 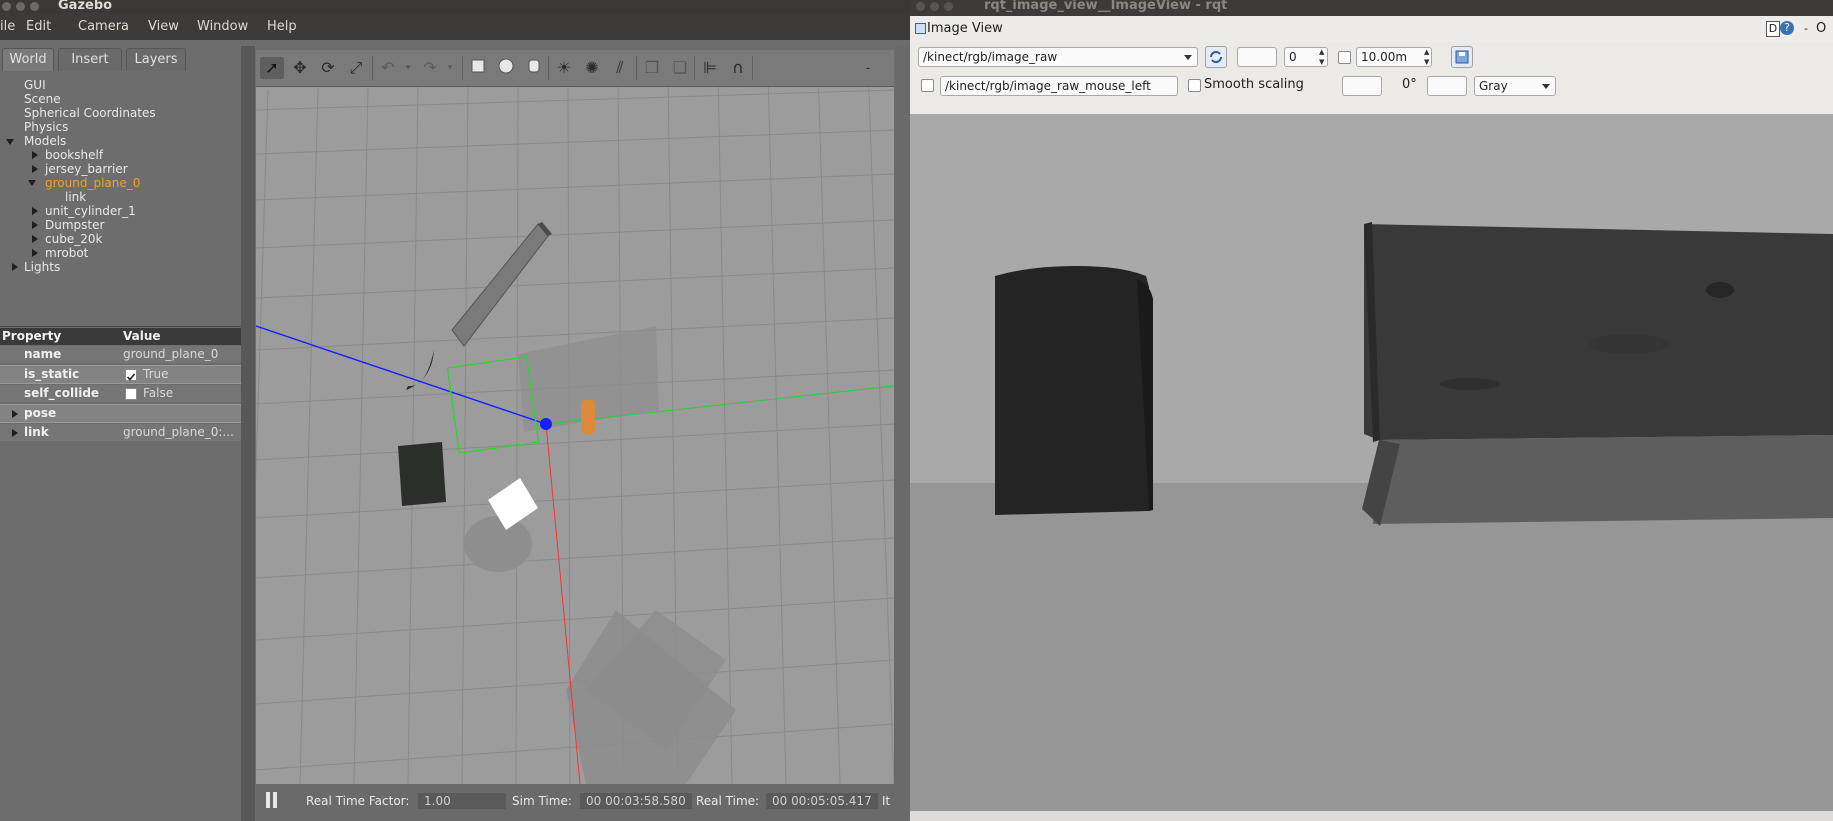 What do you see at coordinates (35, 169) in the screenshot?
I see `expand-jersey-barrier-icon` at bounding box center [35, 169].